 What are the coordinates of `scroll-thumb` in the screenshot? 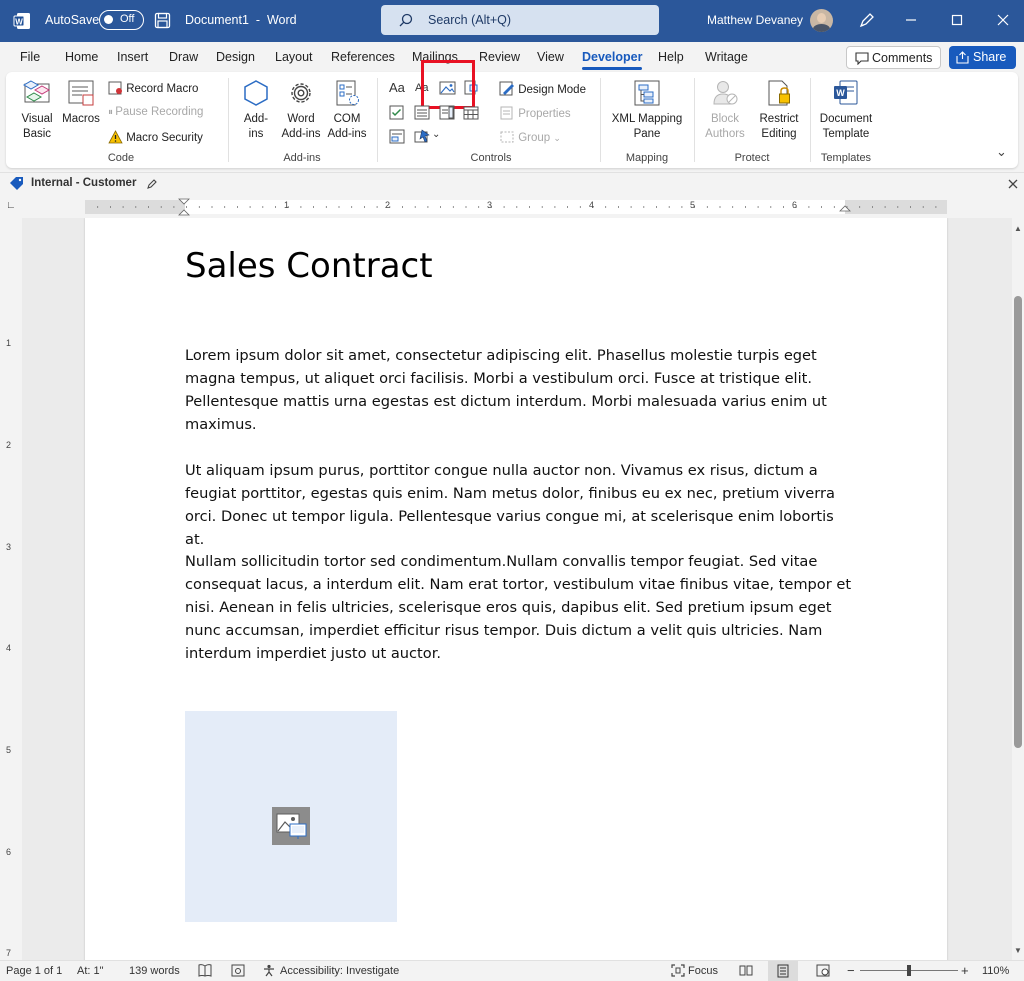 It's located at (1018, 522).